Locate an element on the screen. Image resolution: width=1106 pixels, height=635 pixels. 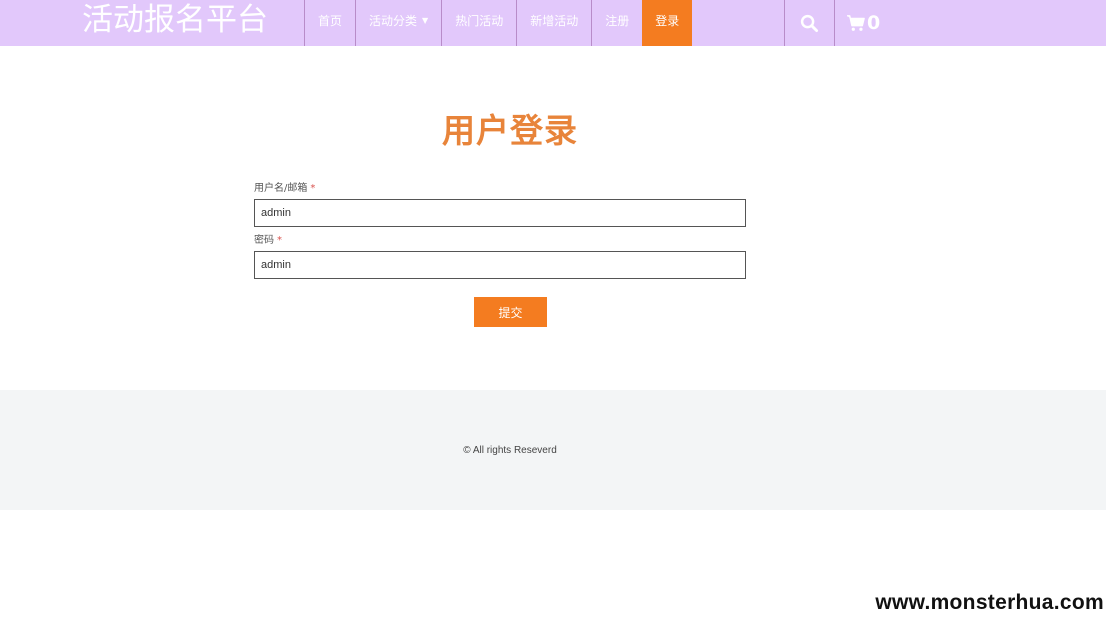
search-button is located at coordinates (809, 23).